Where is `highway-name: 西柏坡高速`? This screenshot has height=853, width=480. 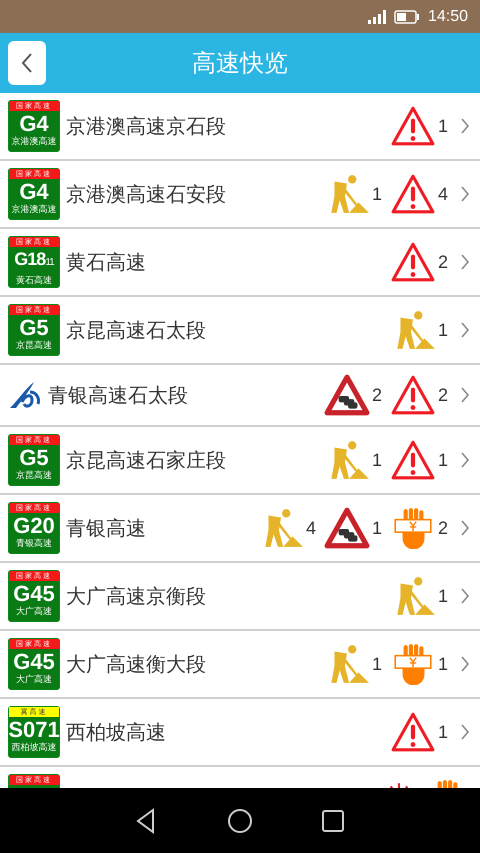 highway-name: 西柏坡高速 is located at coordinates (116, 732).